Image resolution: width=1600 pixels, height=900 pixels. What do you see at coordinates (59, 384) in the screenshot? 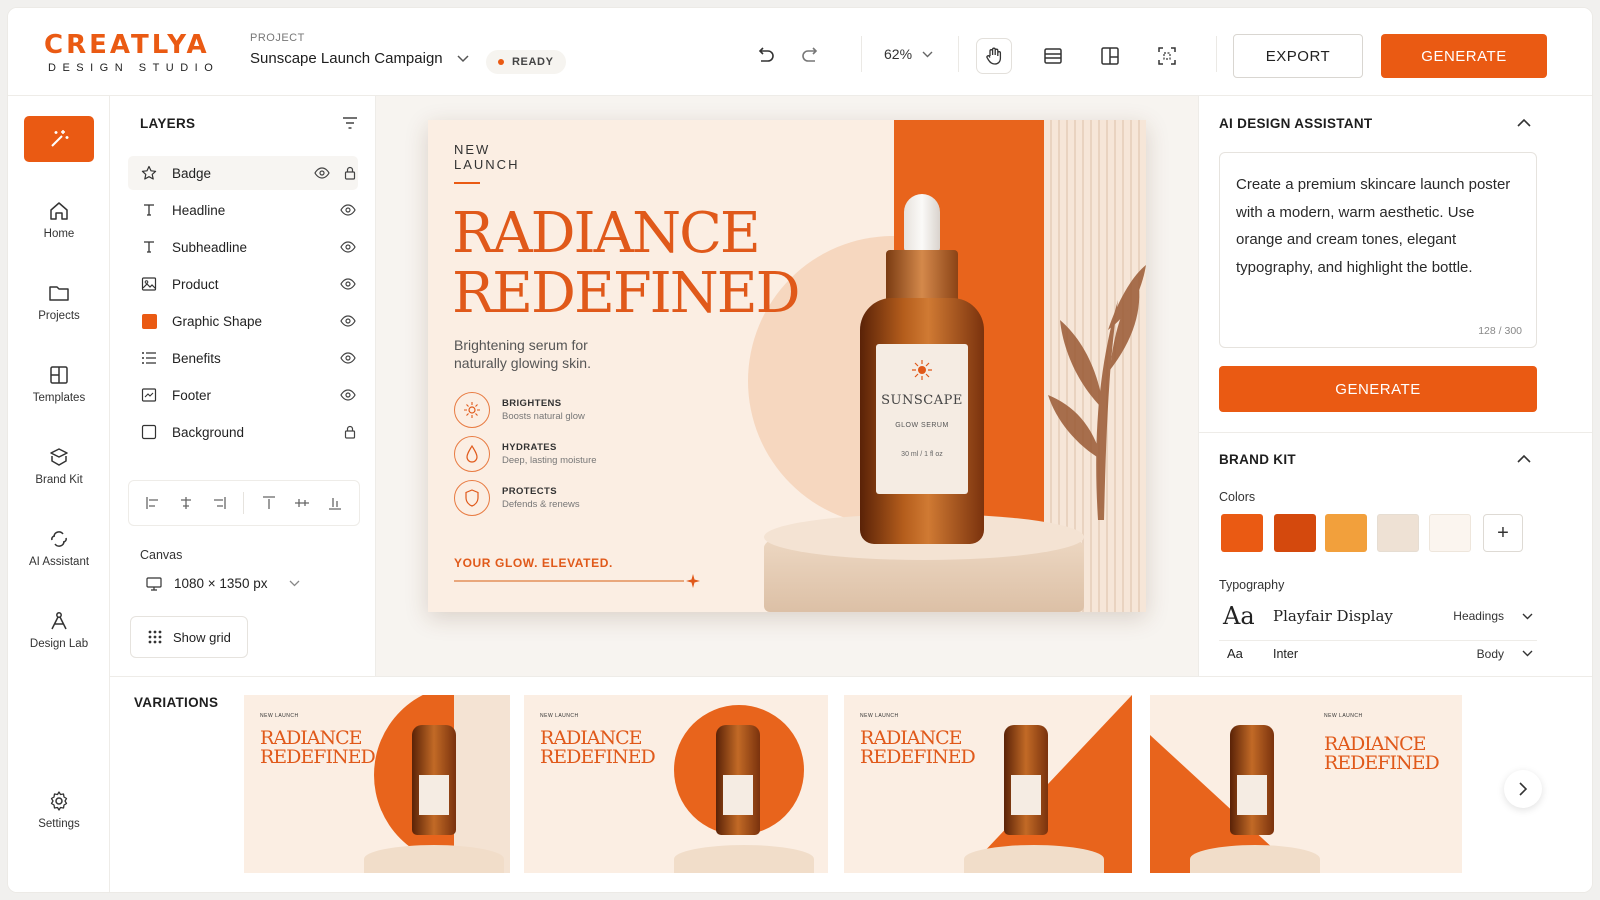
I see `nav-item-templates: Templates` at bounding box center [59, 384].